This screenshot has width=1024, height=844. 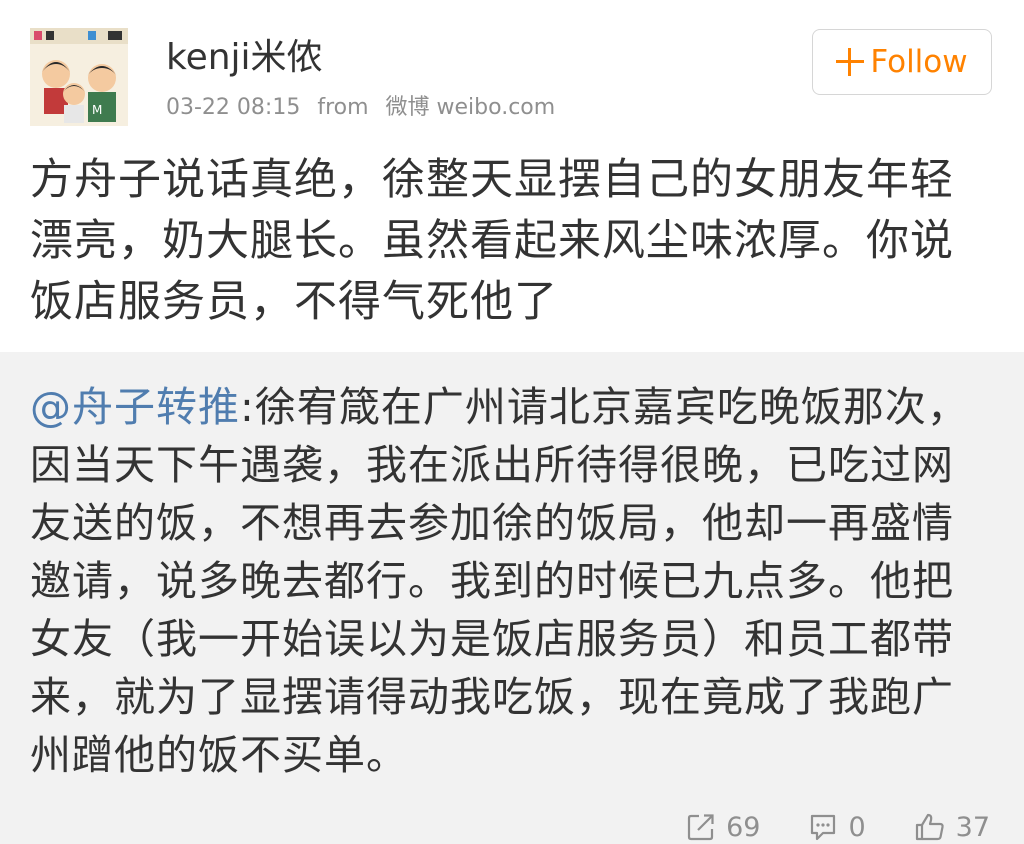 I want to click on repost-count: 69, so click(x=743, y=827).